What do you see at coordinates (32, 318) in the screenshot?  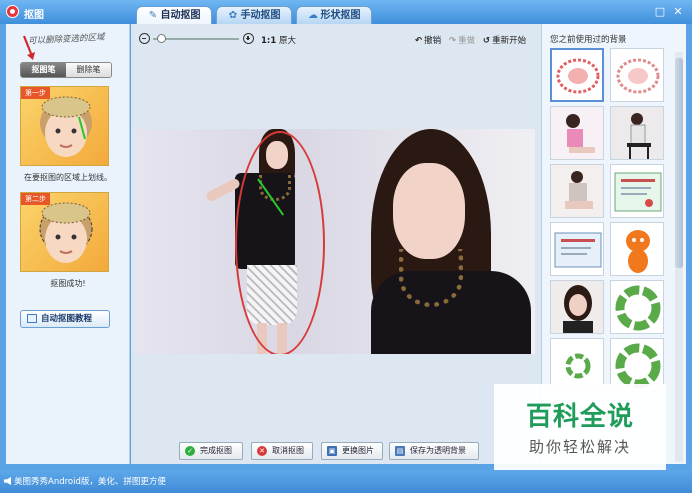 I see `book-icon` at bounding box center [32, 318].